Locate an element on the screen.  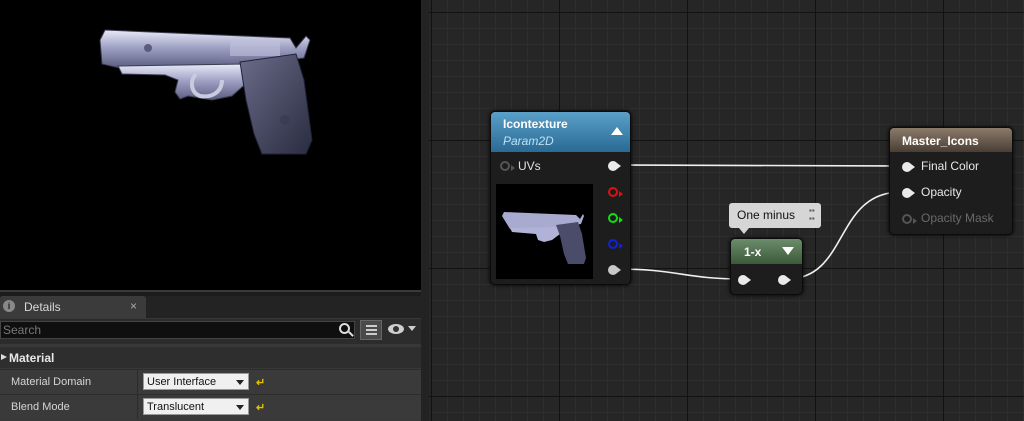
wire-alpha-to-oneminus is located at coordinates (679, 274).